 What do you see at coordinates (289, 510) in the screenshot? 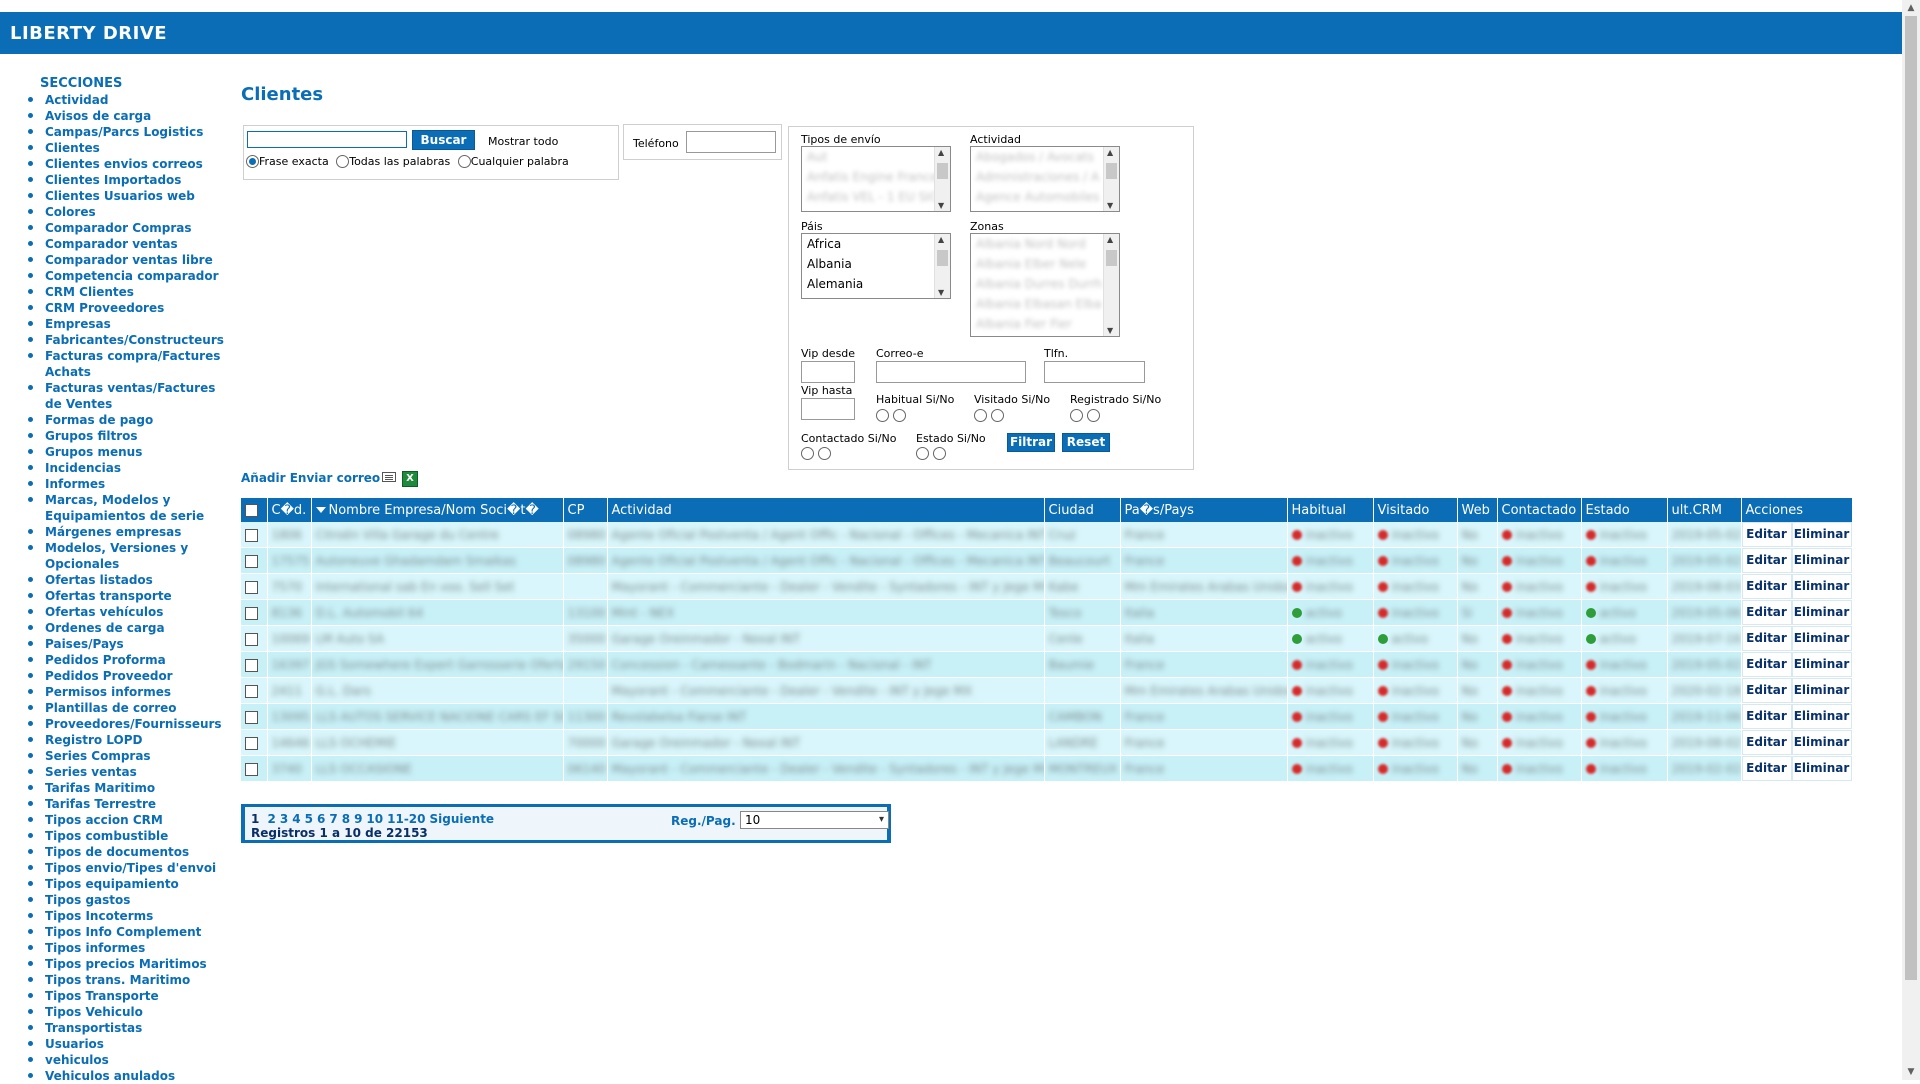
I see `col-header-cod: C�d.` at bounding box center [289, 510].